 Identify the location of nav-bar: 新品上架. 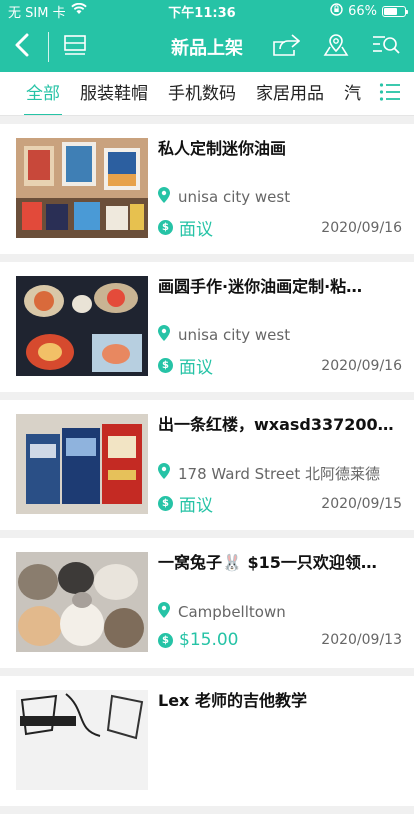
(207, 47).